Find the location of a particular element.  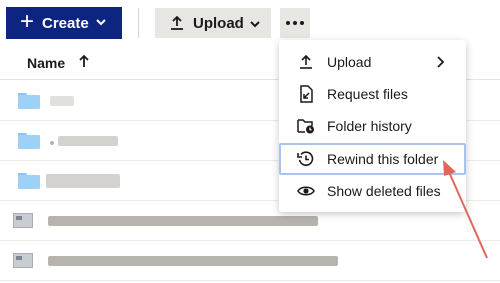

menu-item-show-deleted-files: Show deleted files is located at coordinates (372, 191).